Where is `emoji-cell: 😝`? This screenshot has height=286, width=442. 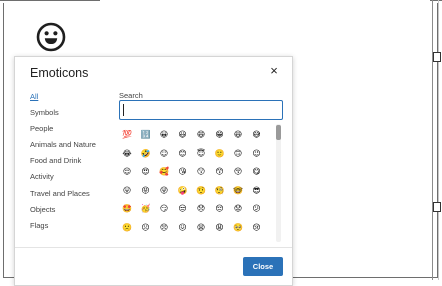 emoji-cell: 😝 is located at coordinates (146, 191).